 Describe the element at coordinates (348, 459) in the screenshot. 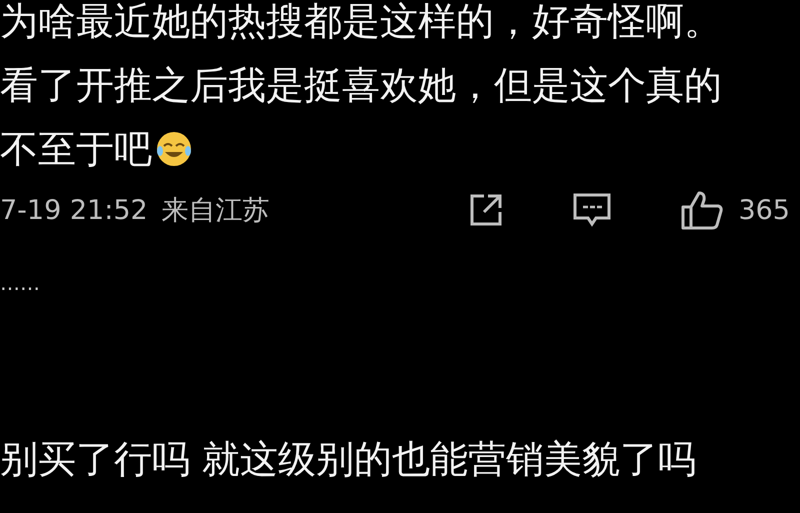

I see `reply-text: 别买了行吗 就这级别的也能营销美貌了吗` at that location.